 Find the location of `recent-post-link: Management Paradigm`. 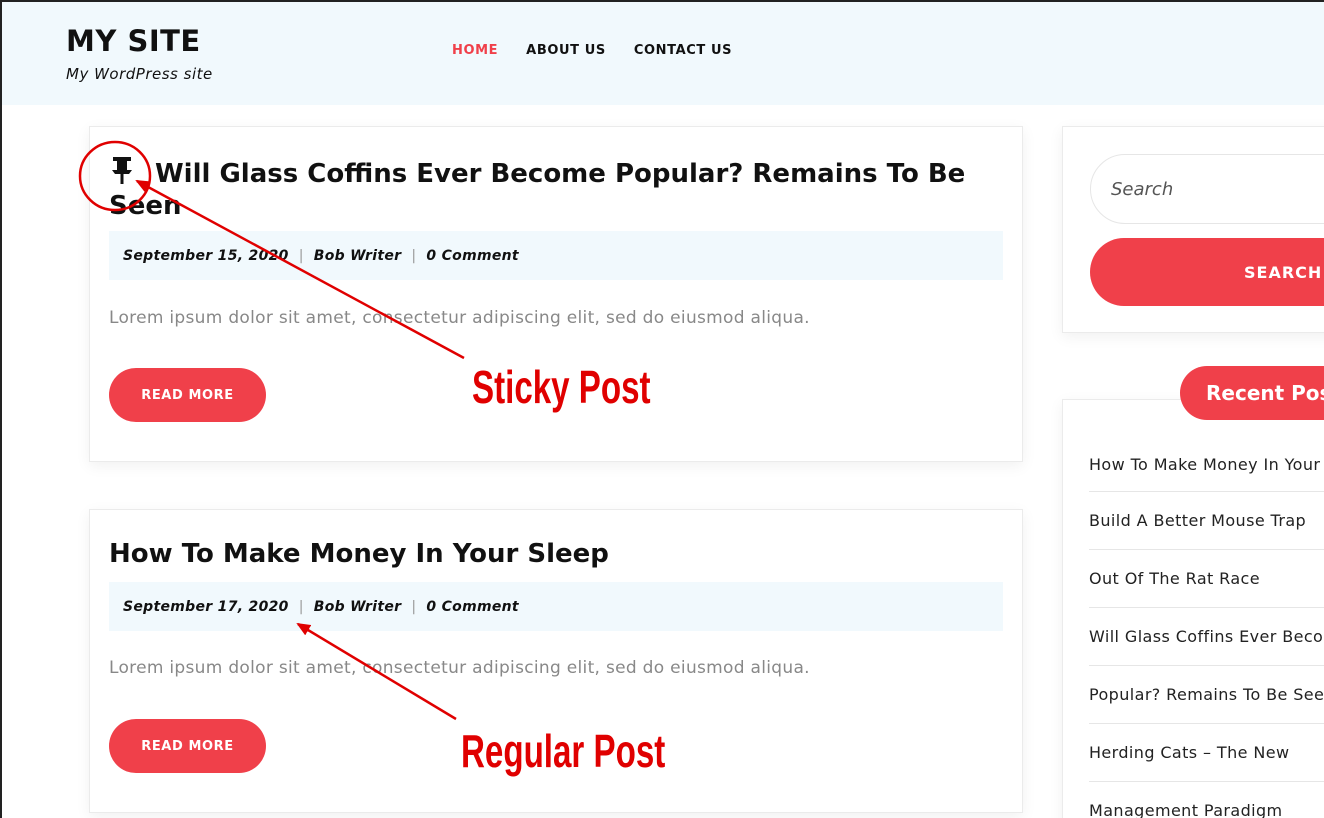

recent-post-link: Management Paradigm is located at coordinates (1206, 800).